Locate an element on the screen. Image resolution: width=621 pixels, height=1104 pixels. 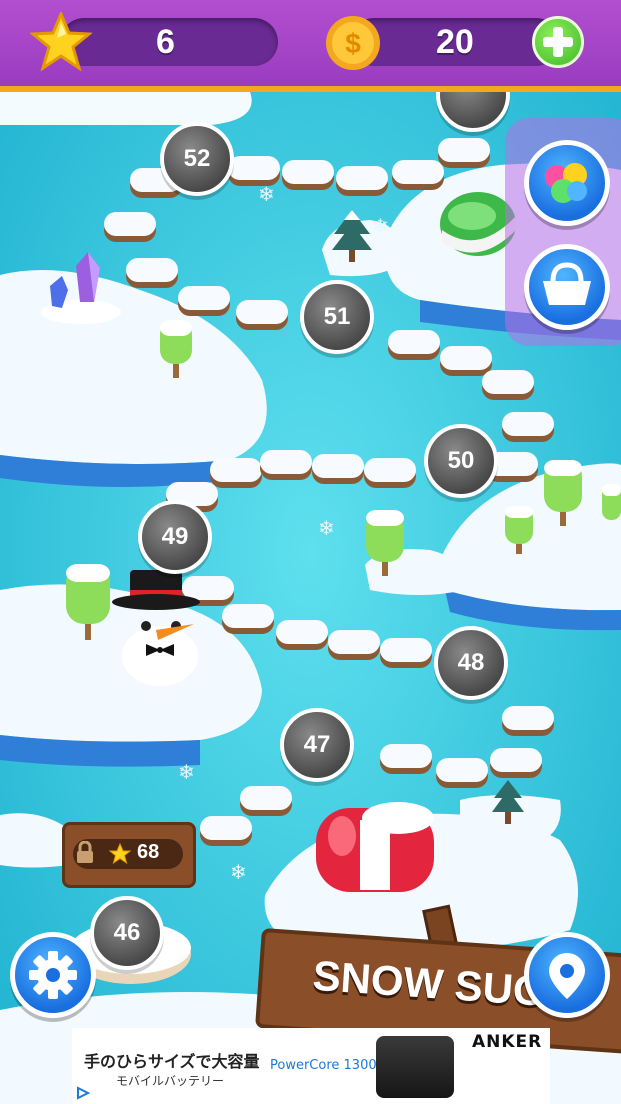
ad-headline: 手のひらサイズで大容量 is located at coordinates (172, 1061).